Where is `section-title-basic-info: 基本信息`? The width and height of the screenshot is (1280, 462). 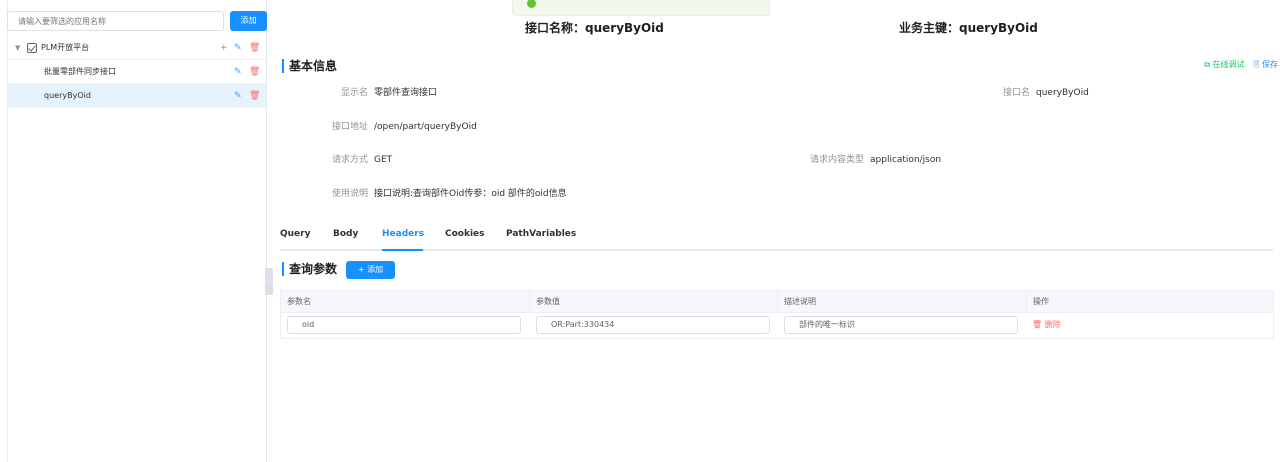
section-title-basic-info: 基本信息 is located at coordinates (309, 66).